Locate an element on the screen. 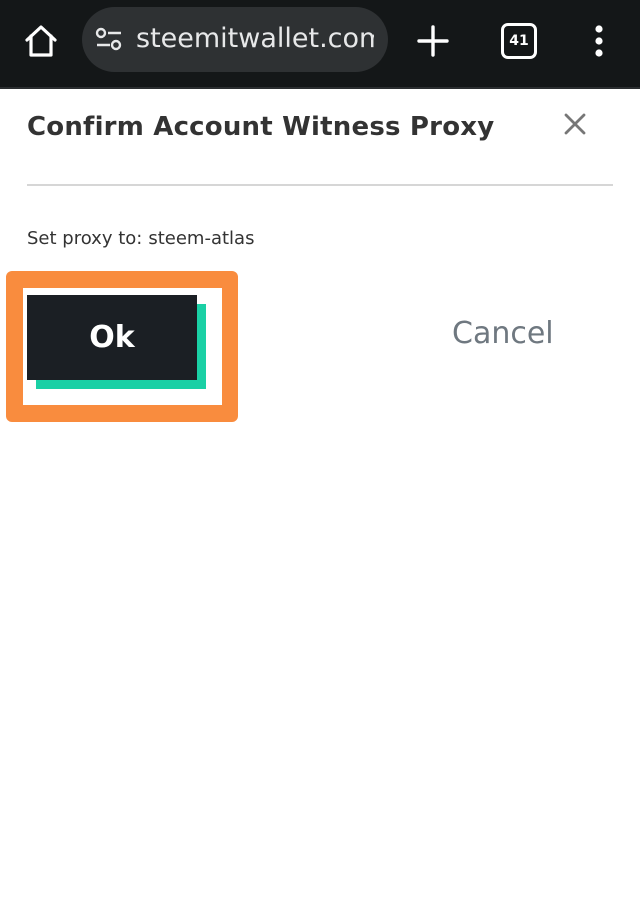 This screenshot has height=920, width=640. tabs-icon: 41 is located at coordinates (519, 41).